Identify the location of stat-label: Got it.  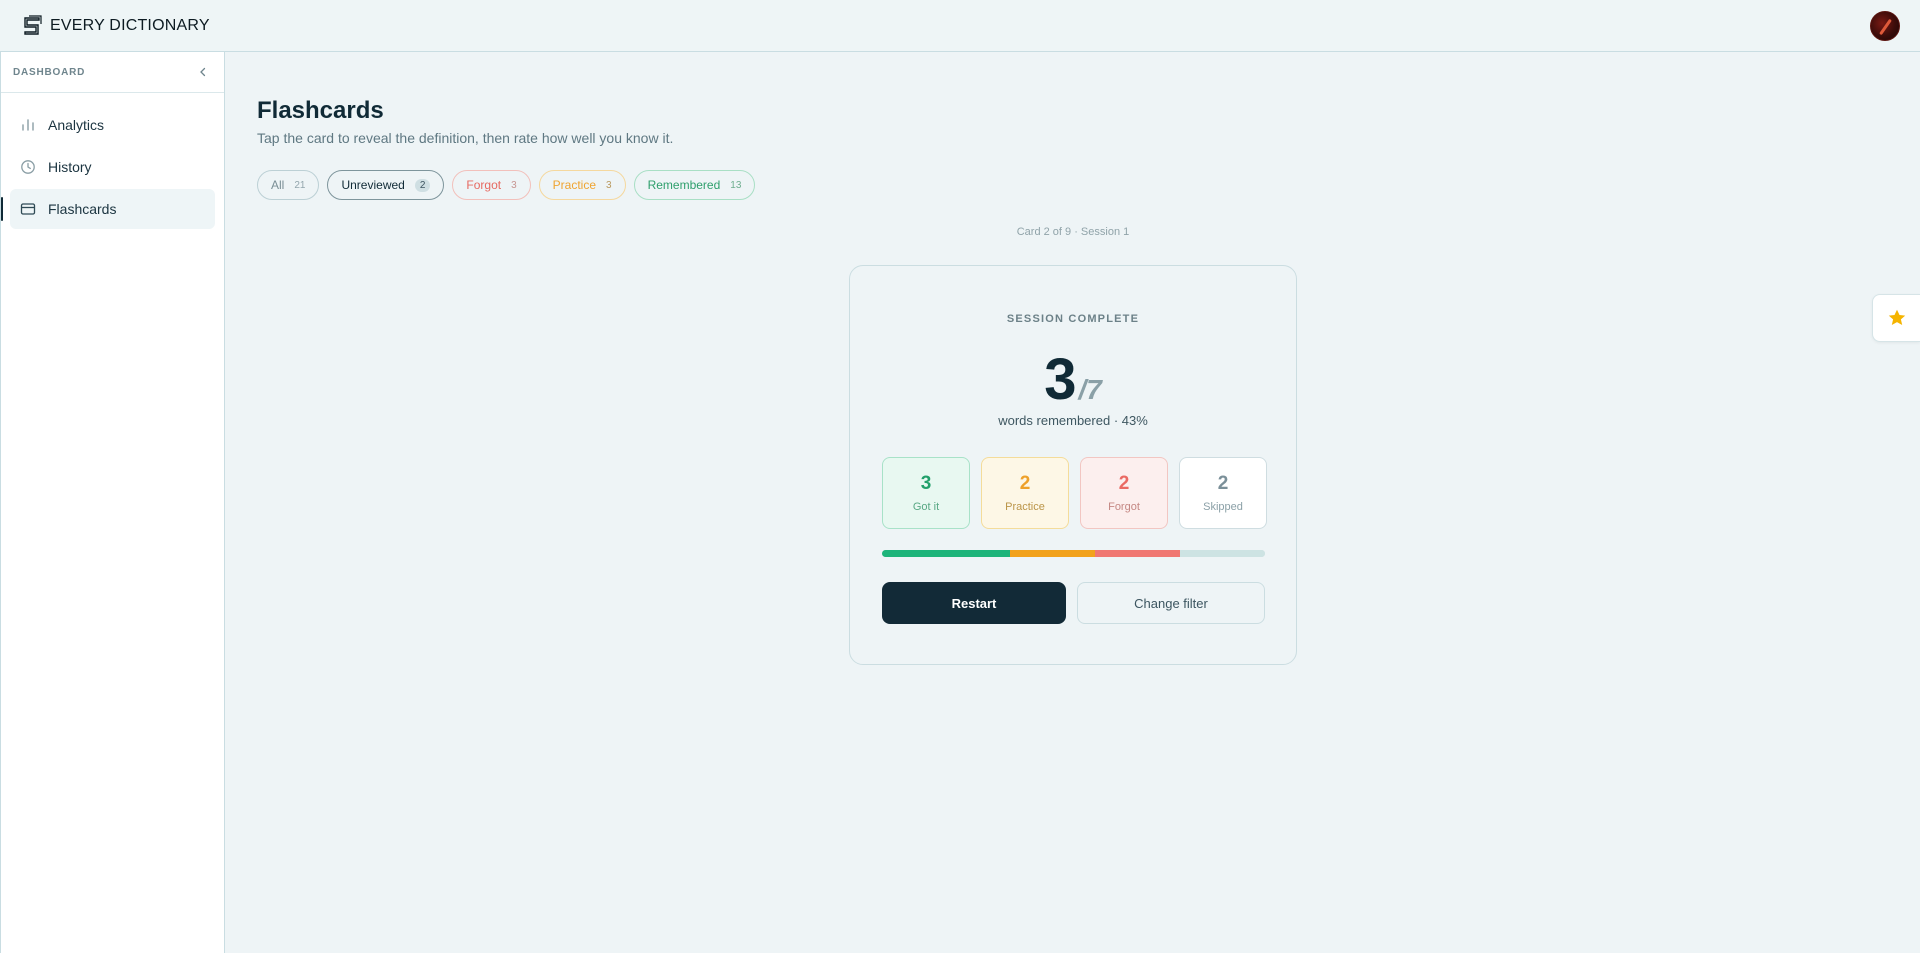
(926, 507).